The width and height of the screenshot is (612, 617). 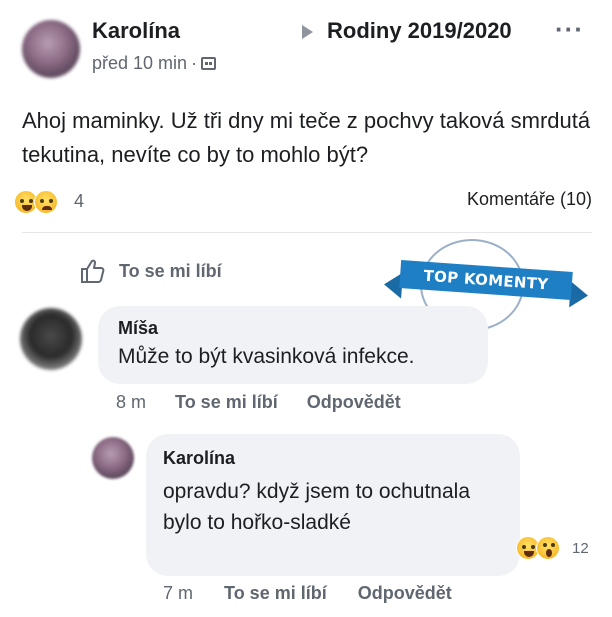 What do you see at coordinates (354, 402) in the screenshot?
I see `comment-reply-button: Odpovědět` at bounding box center [354, 402].